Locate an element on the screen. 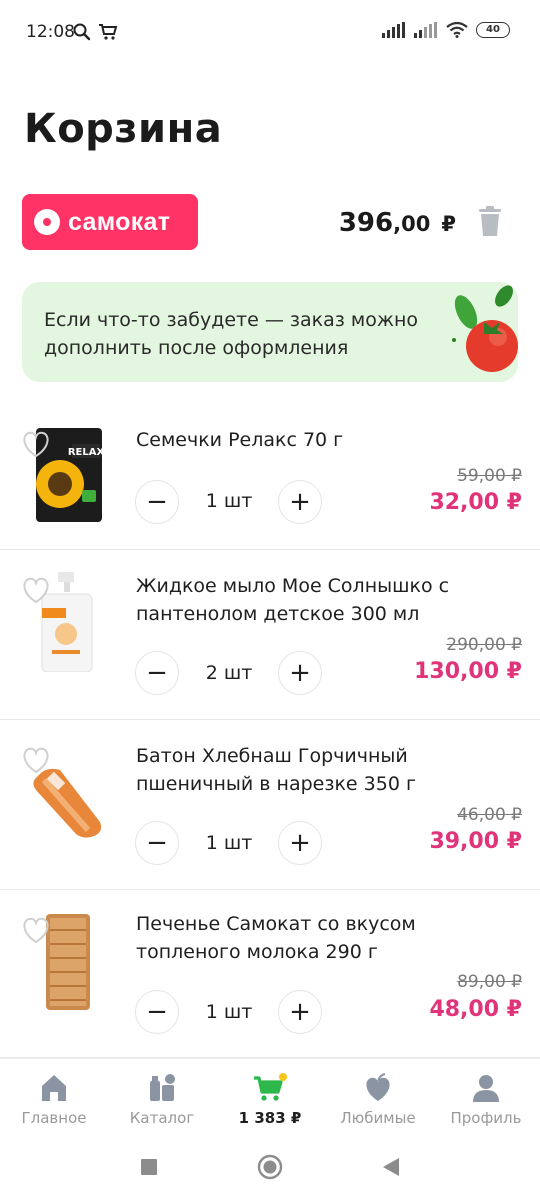  nav-home: Главное is located at coordinates (54, 1100).